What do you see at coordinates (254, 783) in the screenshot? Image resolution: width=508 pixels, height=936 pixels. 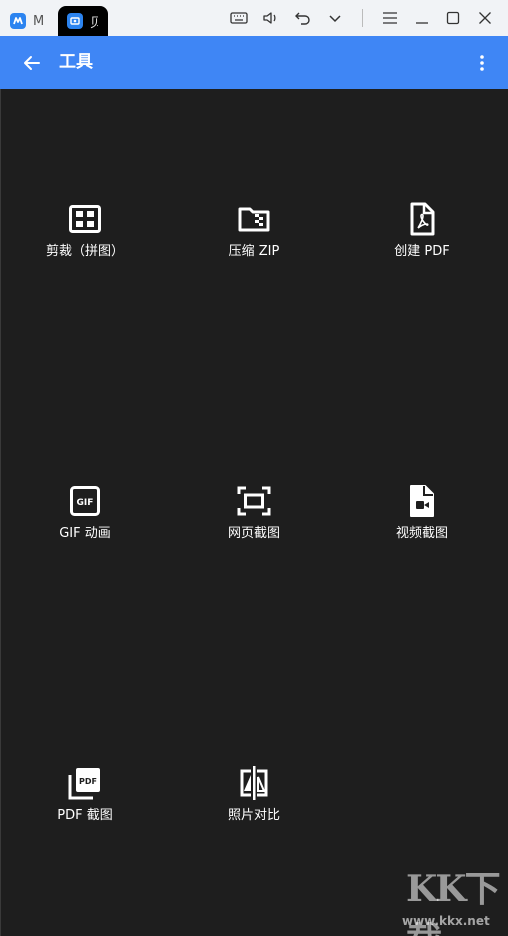 I see `compare-icon` at bounding box center [254, 783].